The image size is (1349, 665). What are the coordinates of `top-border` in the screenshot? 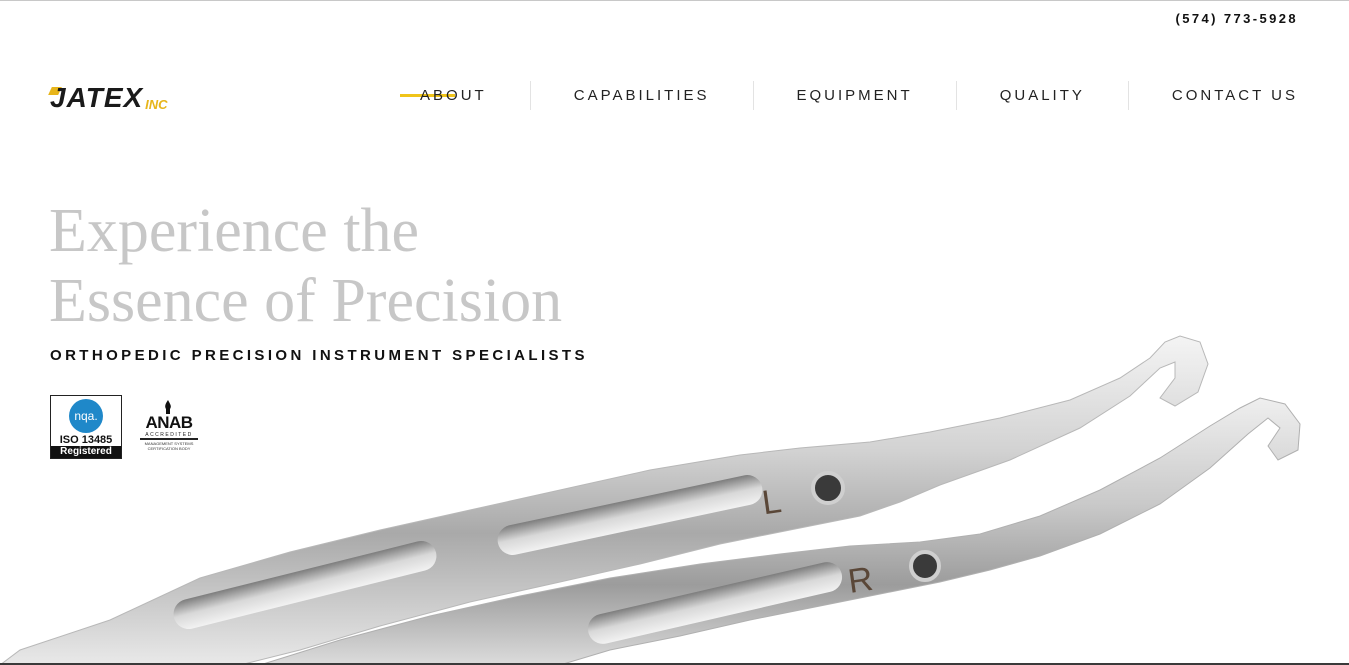 It's located at (674, 0).